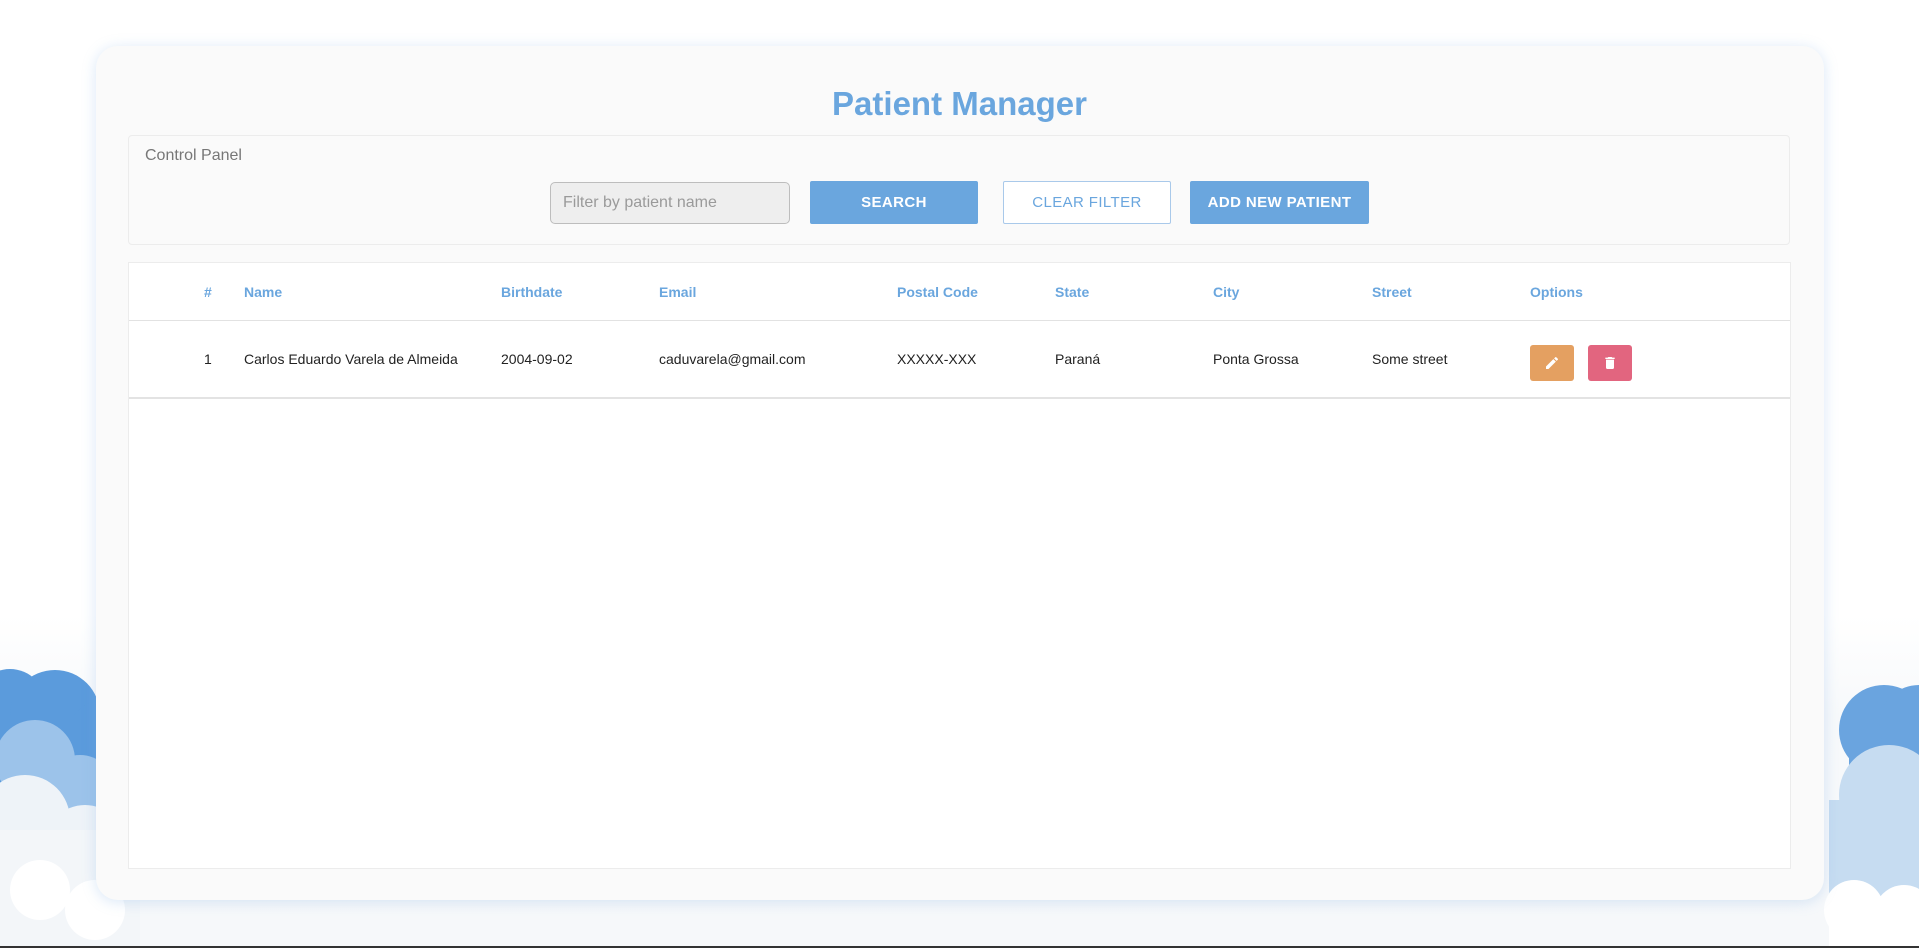 The width and height of the screenshot is (1919, 948). What do you see at coordinates (166, 292) in the screenshot?
I see `header-spacer` at bounding box center [166, 292].